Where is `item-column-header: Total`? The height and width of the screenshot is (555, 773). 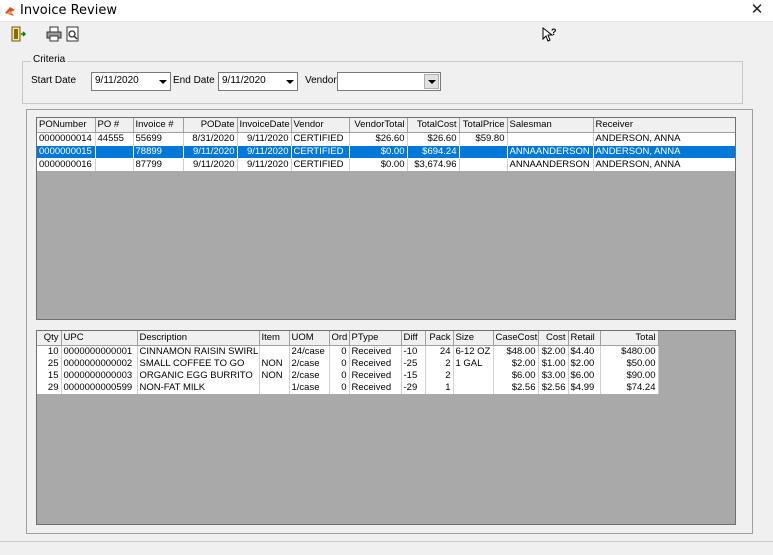
item-column-header: Total is located at coordinates (629, 338).